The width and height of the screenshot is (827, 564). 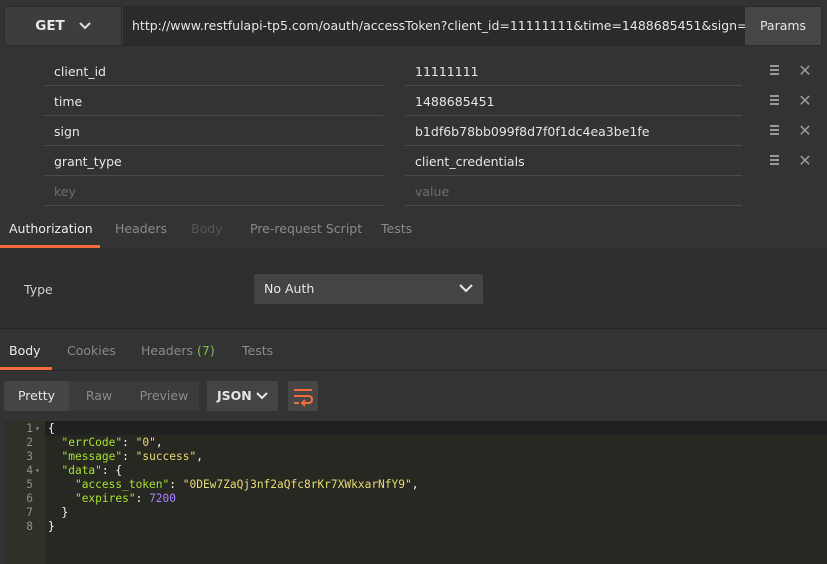 I want to click on code-line: {, so click(x=51, y=428).